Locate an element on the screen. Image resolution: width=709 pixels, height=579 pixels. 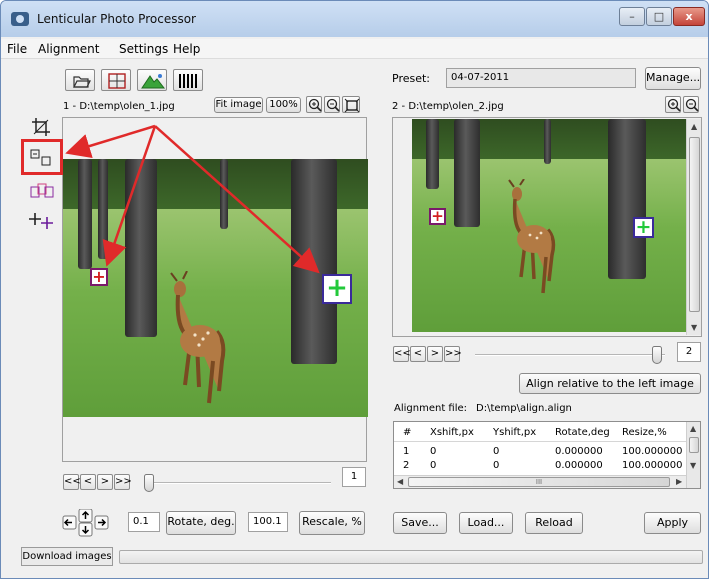
column-header-rotate: Rotate,deg is located at coordinates (582, 432).